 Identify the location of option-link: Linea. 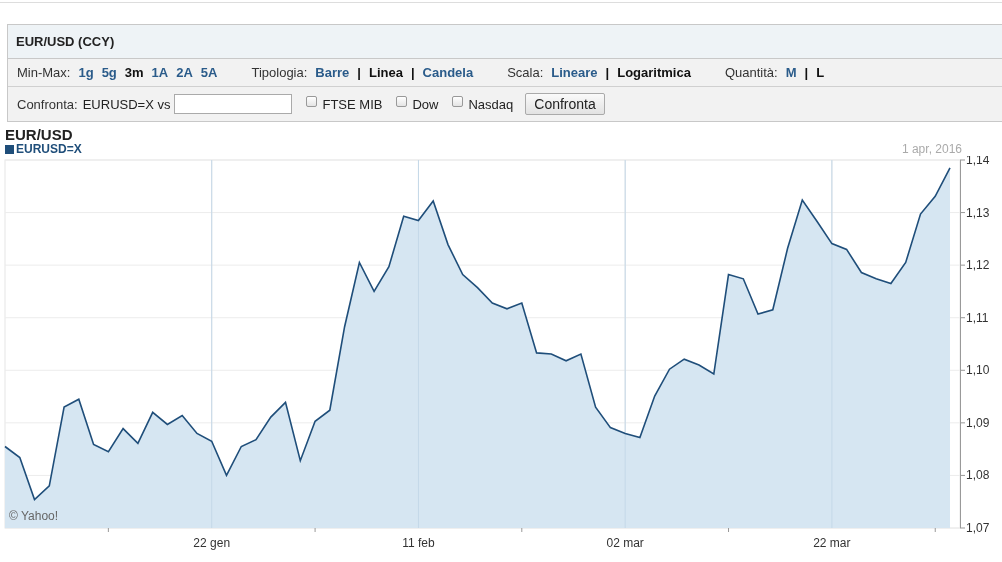
(385, 72).